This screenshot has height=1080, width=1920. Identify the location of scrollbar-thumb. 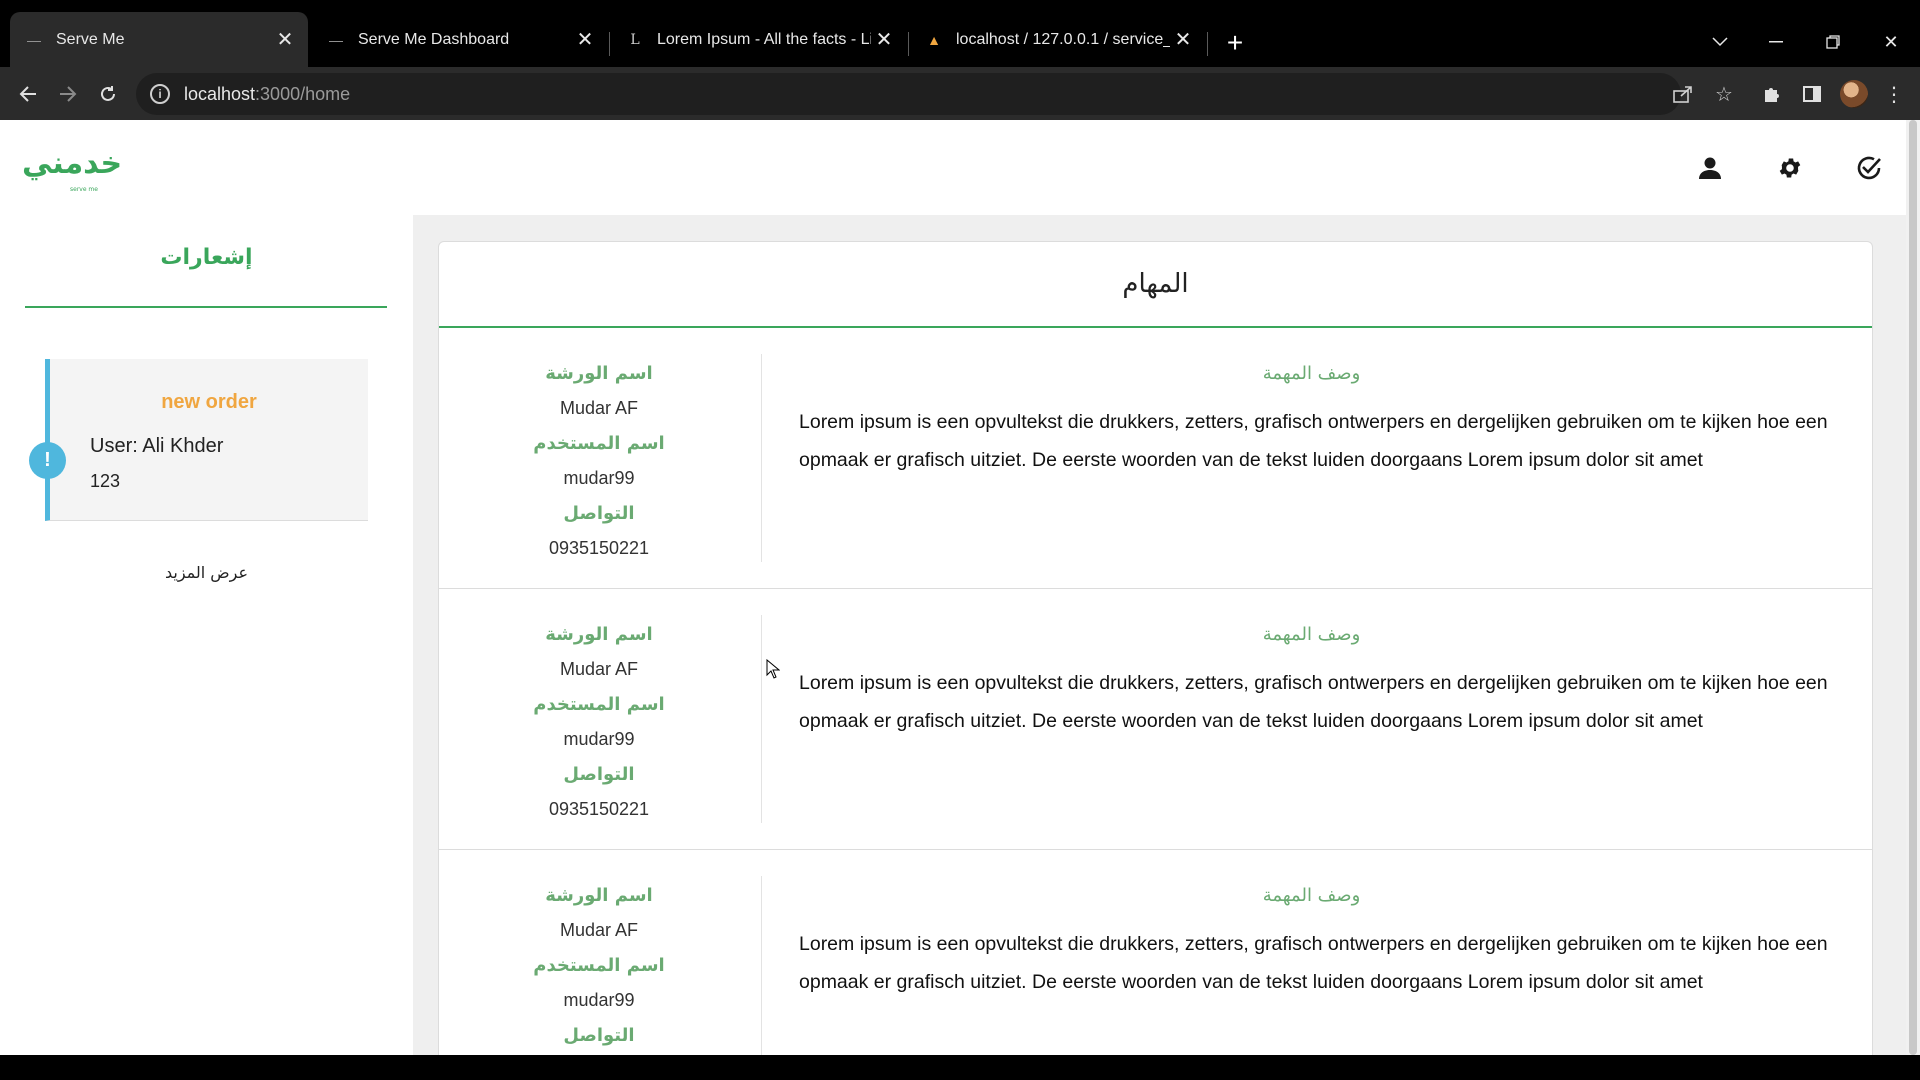
(1913, 587).